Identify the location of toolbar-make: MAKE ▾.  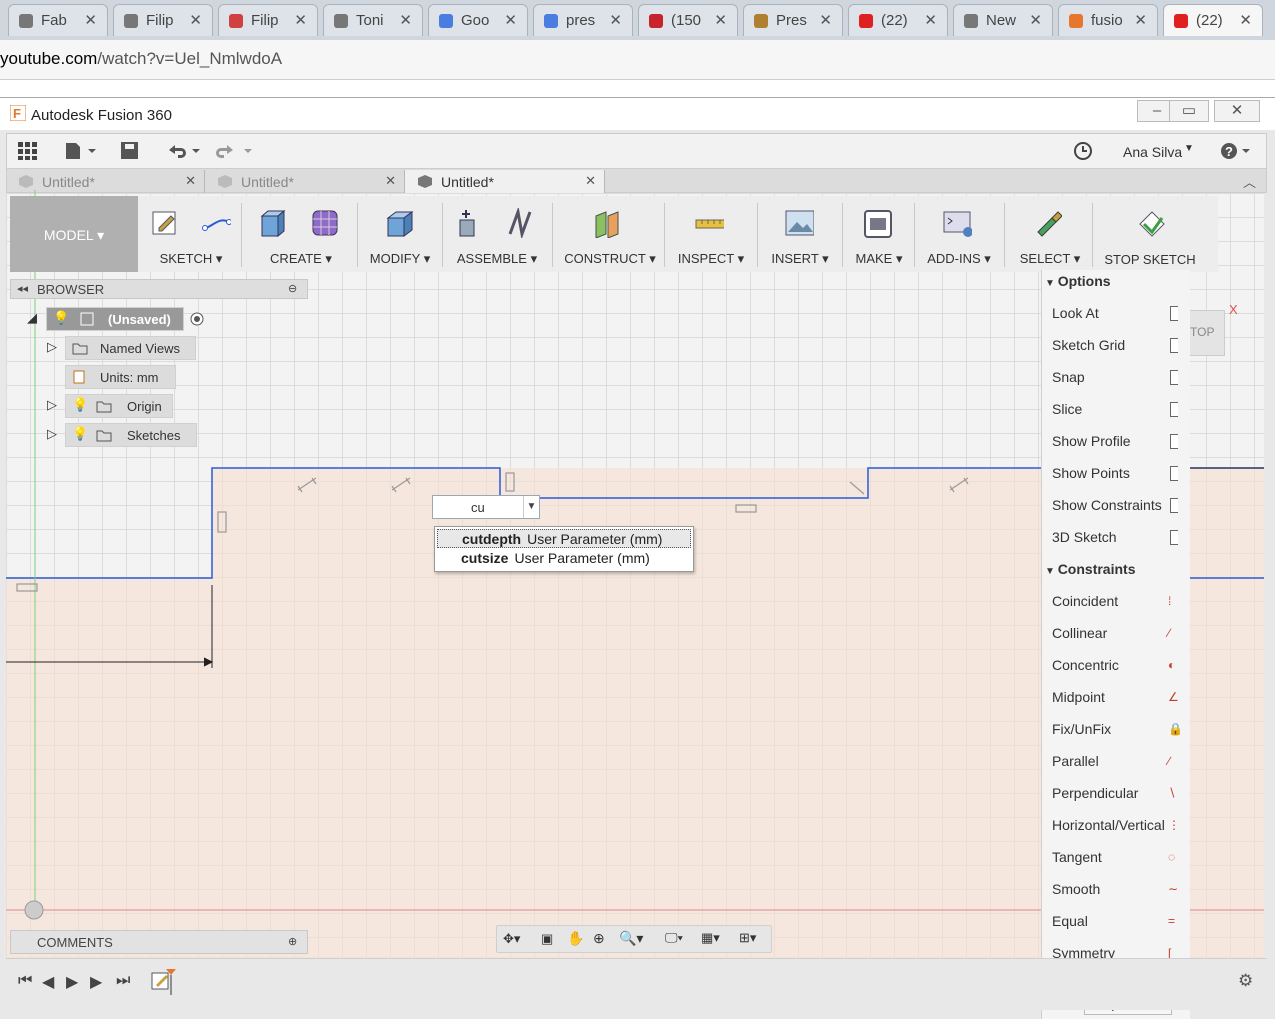
(879, 234).